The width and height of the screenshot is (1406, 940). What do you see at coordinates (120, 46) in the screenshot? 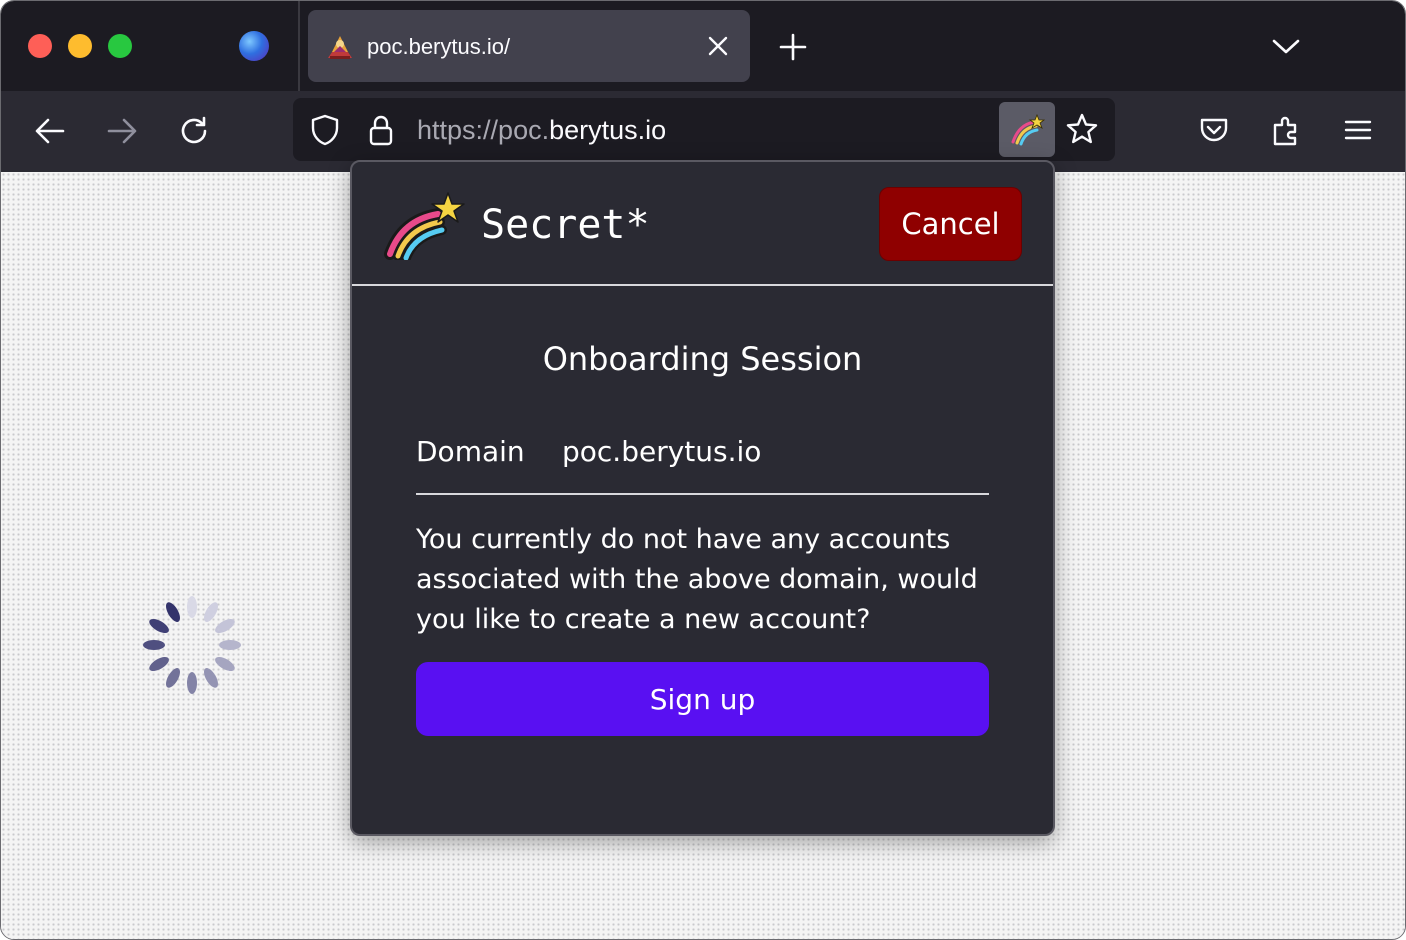
I see `zoom-window-button` at bounding box center [120, 46].